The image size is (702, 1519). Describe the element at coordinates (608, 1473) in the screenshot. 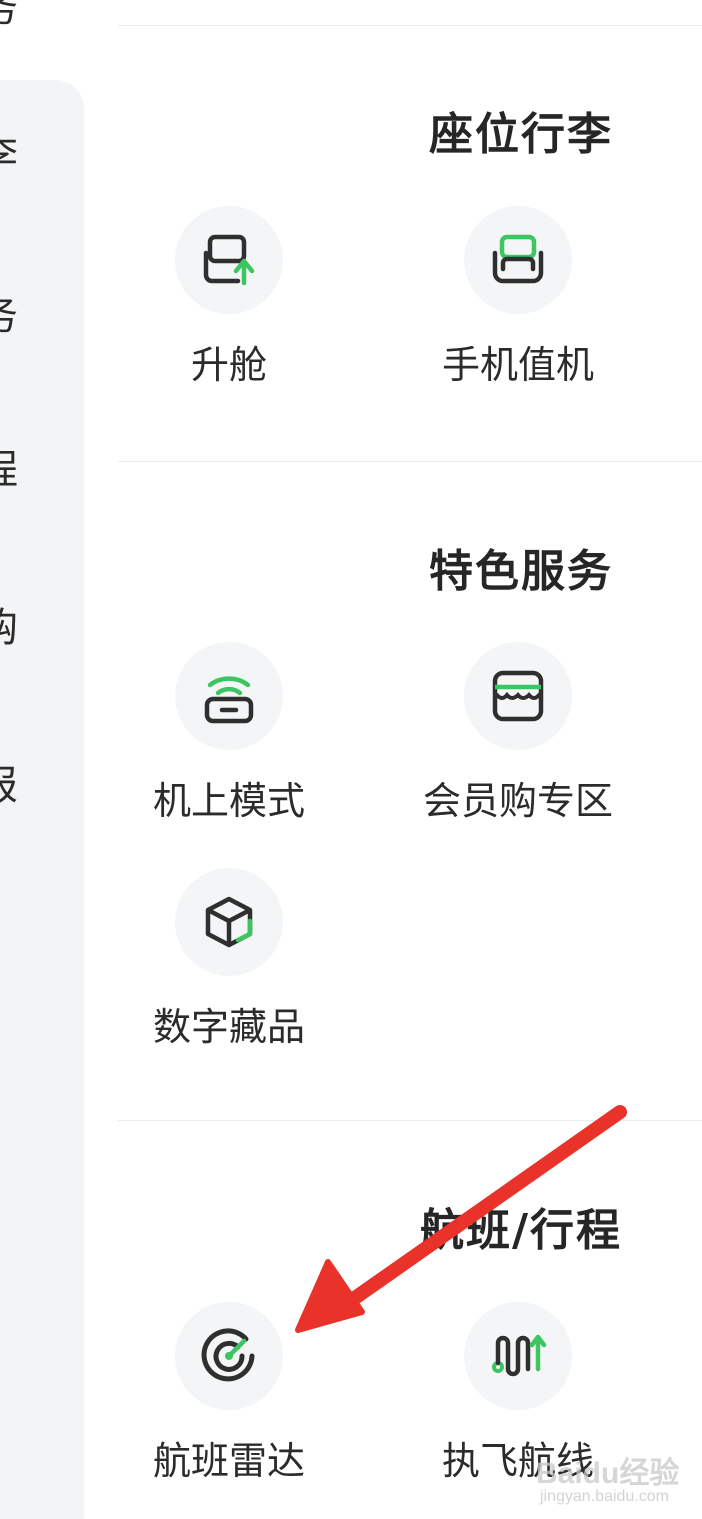

I see `watermark-logo: Baidu经验` at that location.